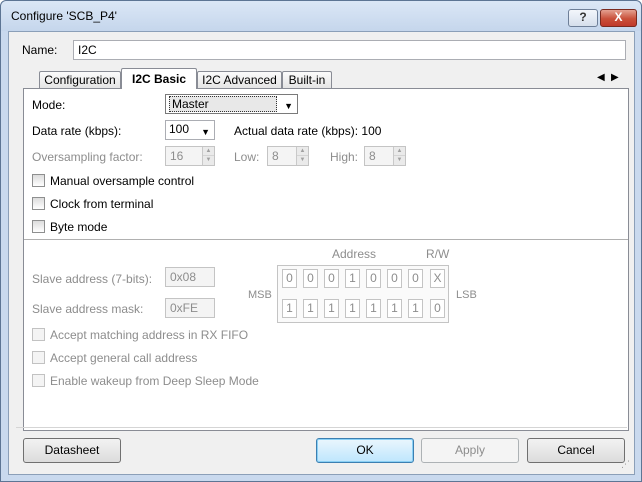 The width and height of the screenshot is (642, 482). What do you see at coordinates (38, 203) in the screenshot?
I see `clock-from-terminal-checkbox` at bounding box center [38, 203].